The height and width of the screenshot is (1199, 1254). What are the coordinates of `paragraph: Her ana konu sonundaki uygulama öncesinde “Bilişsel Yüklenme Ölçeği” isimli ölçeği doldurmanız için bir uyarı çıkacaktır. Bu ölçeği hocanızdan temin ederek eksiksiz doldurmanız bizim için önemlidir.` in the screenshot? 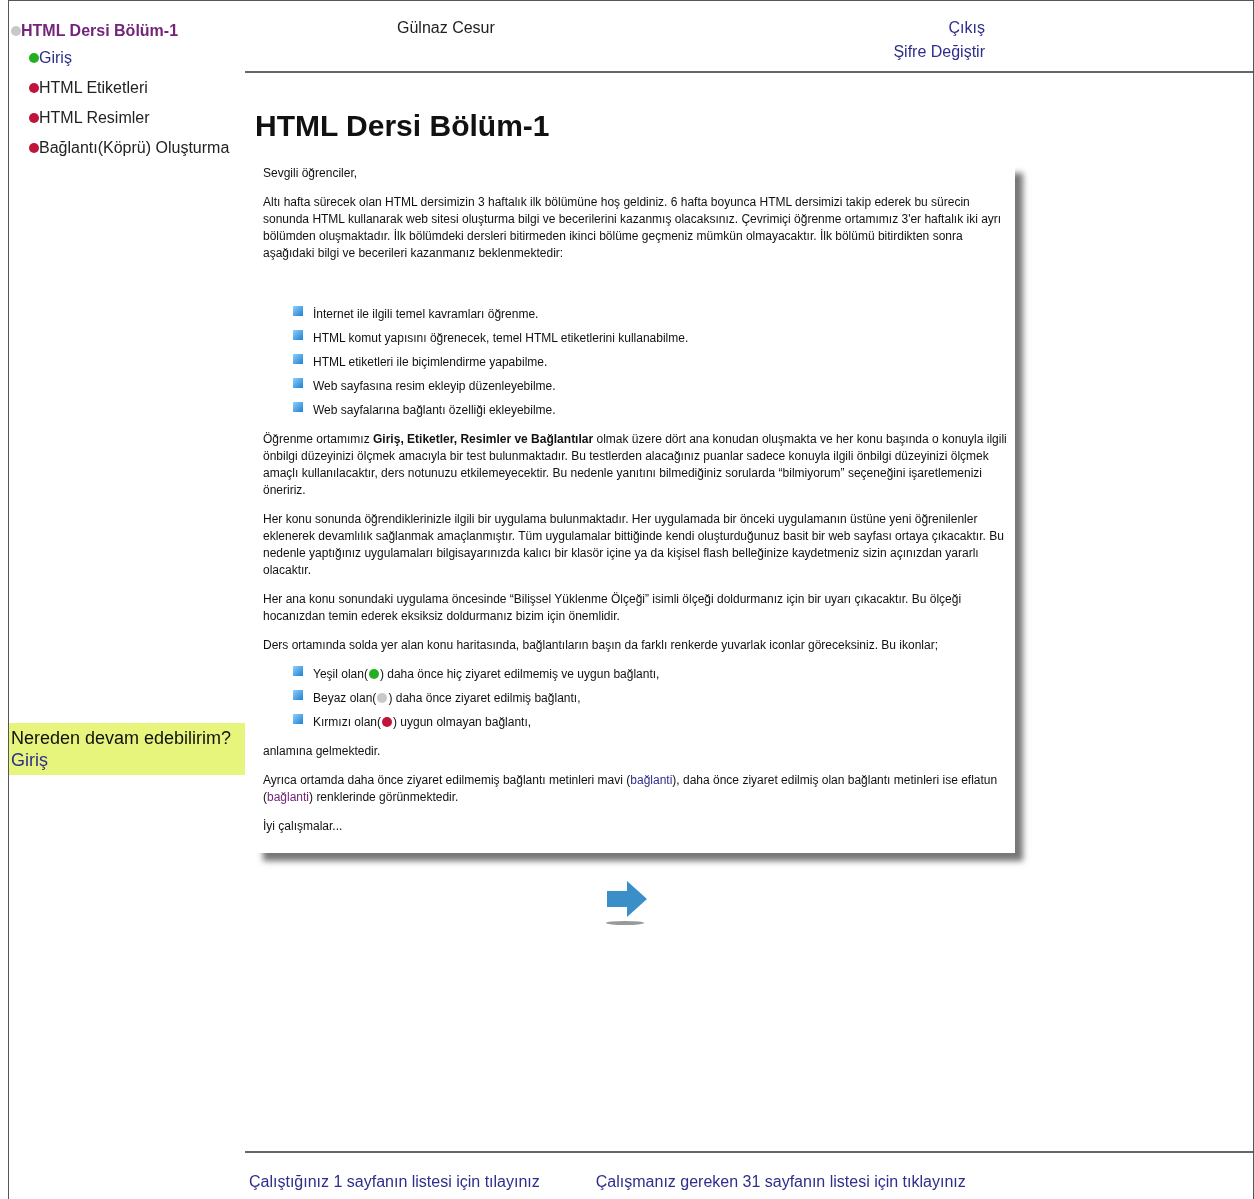 It's located at (613, 608).